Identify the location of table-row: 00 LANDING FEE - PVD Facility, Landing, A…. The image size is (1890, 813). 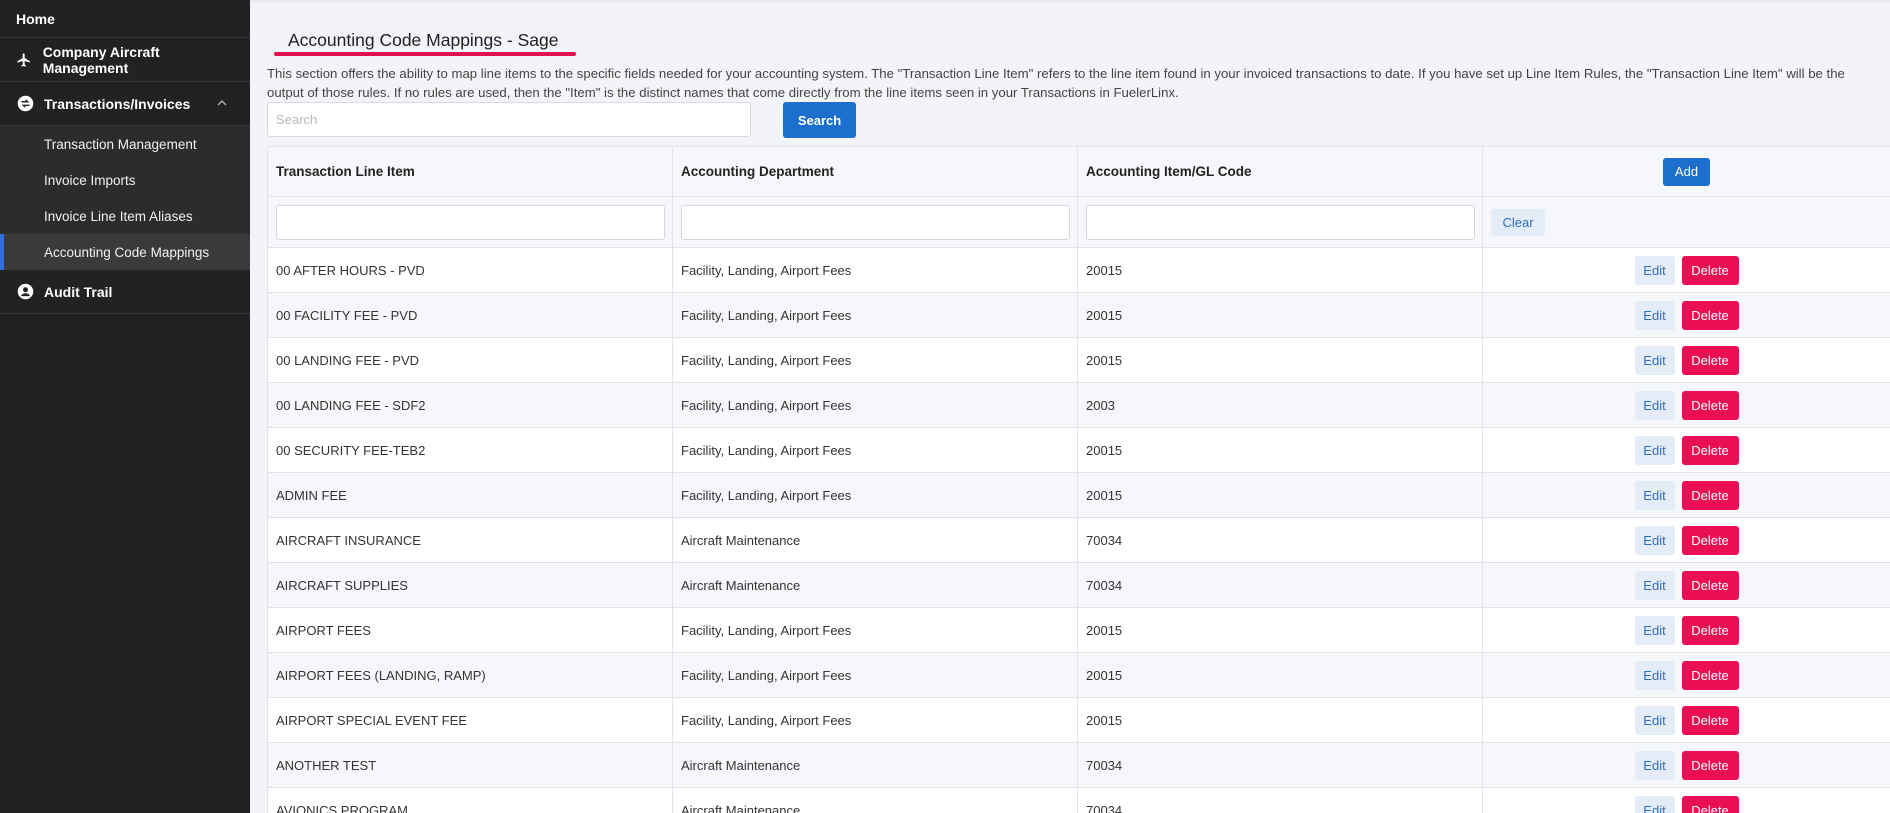
(1078, 360).